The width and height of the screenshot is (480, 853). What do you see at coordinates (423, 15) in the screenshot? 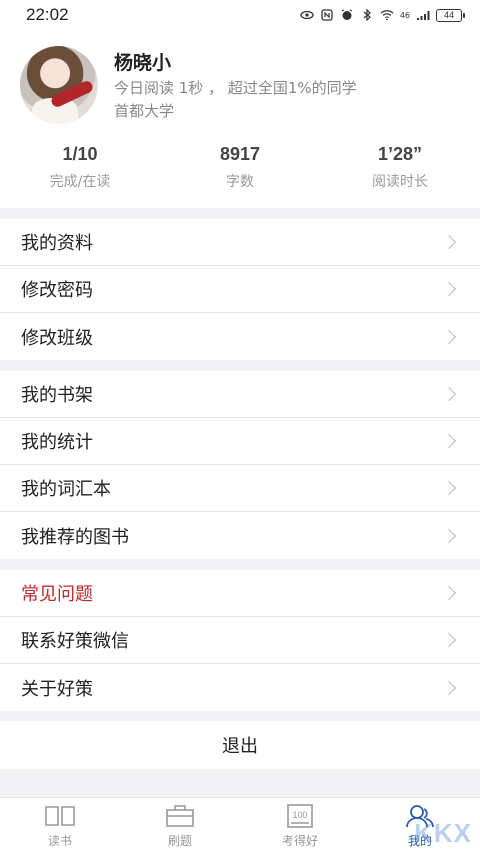
I see `signal-icon` at bounding box center [423, 15].